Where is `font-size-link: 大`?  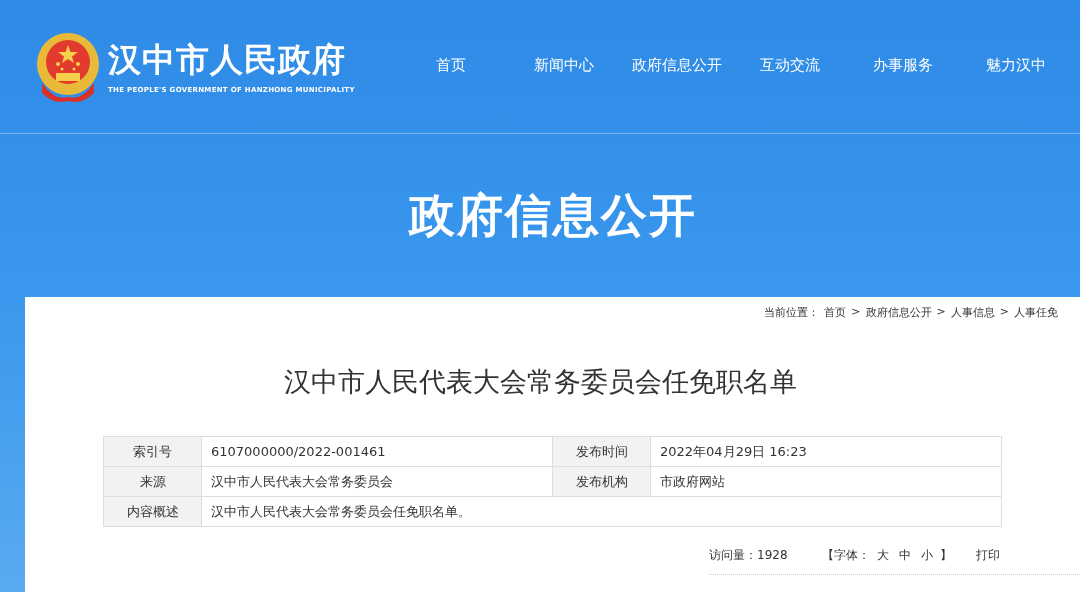
font-size-link: 大 is located at coordinates (882, 555).